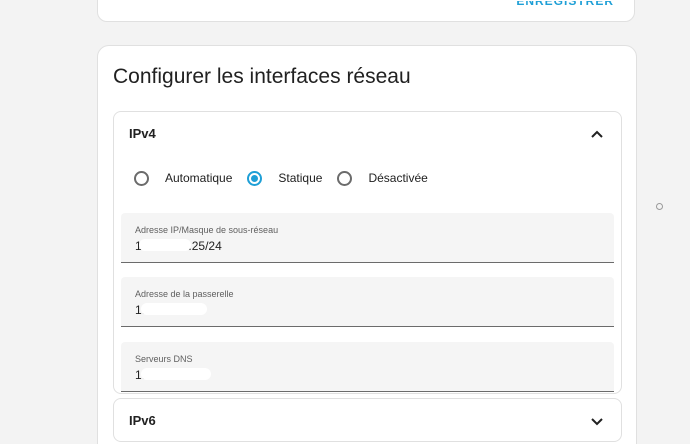 The width and height of the screenshot is (690, 444). I want to click on radio-static: Statique, so click(285, 178).